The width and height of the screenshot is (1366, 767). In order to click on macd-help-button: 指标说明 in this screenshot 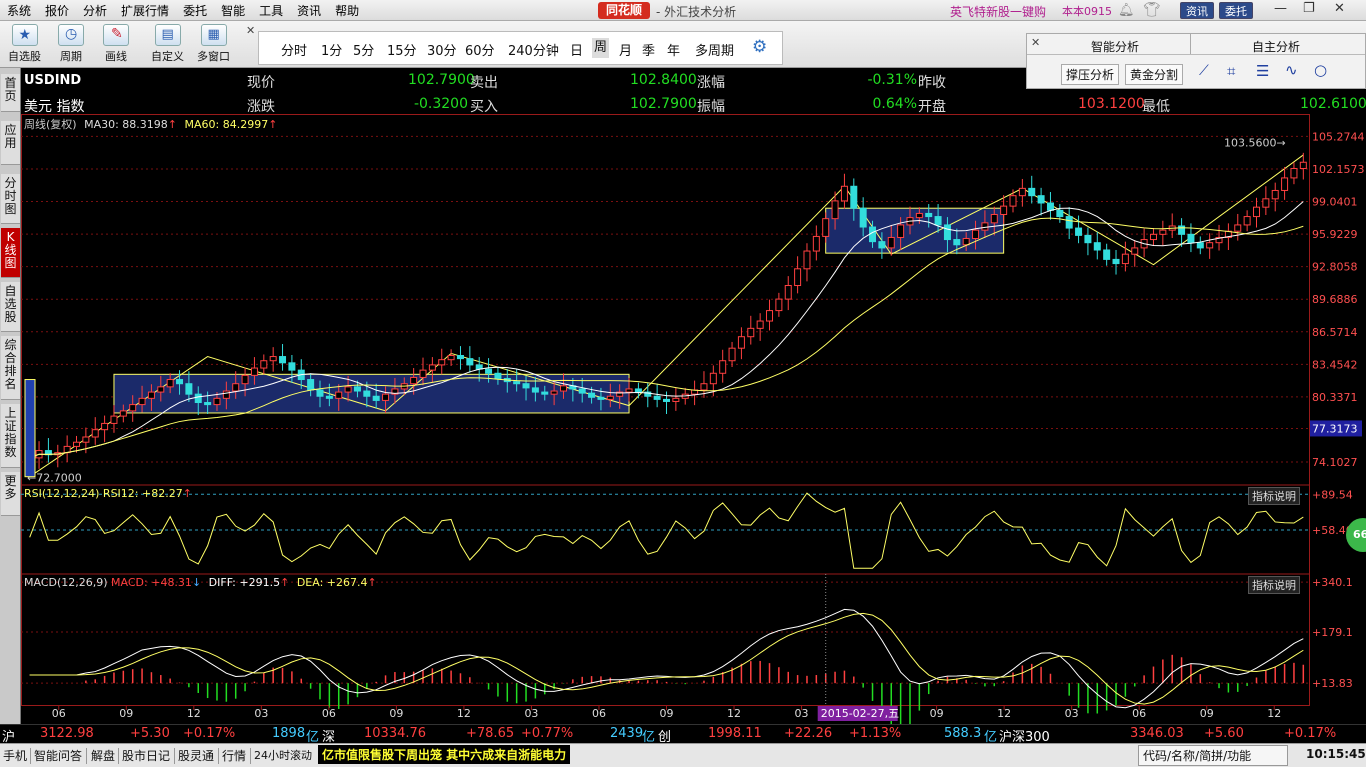, I will do `click(1274, 585)`.